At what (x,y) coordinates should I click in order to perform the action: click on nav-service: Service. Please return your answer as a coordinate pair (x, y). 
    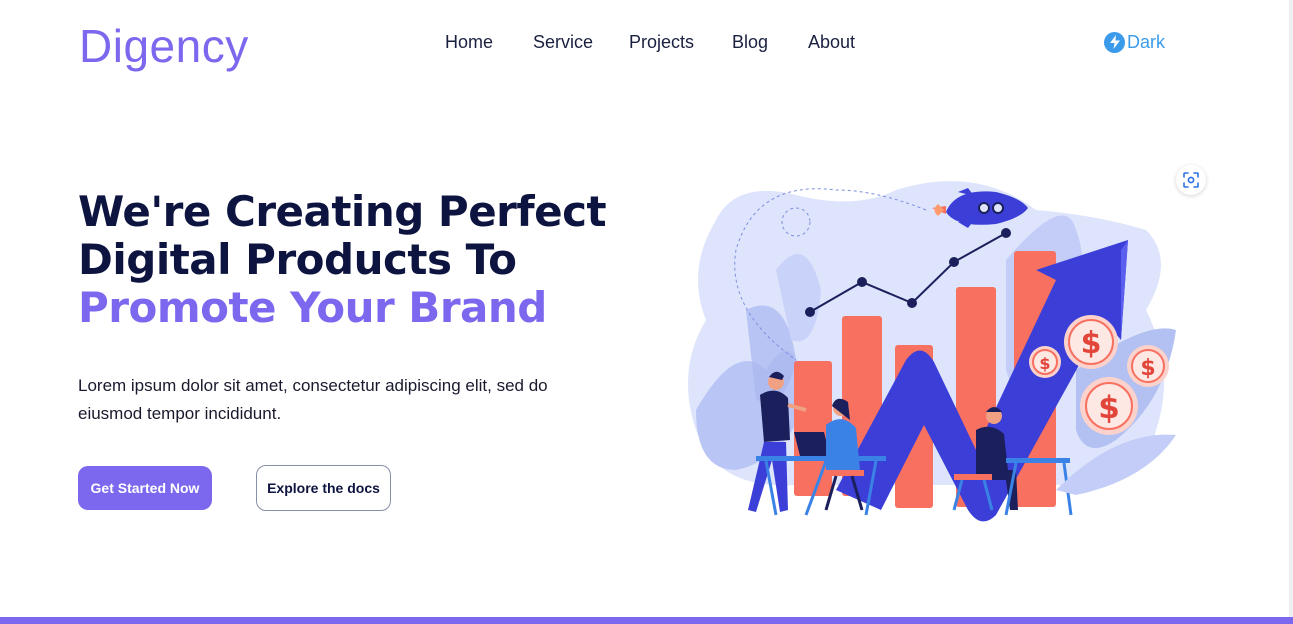
    Looking at the image, I should click on (563, 42).